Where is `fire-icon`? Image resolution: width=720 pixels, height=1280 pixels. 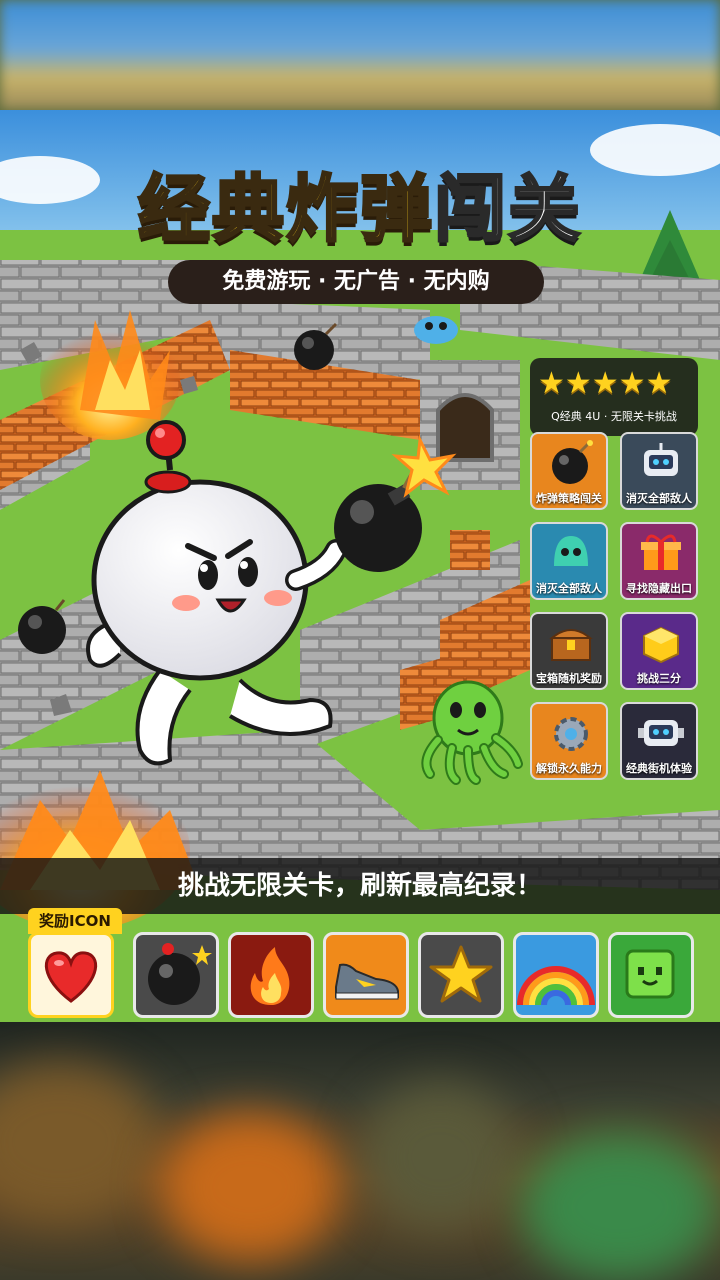 fire-icon is located at coordinates (270, 976).